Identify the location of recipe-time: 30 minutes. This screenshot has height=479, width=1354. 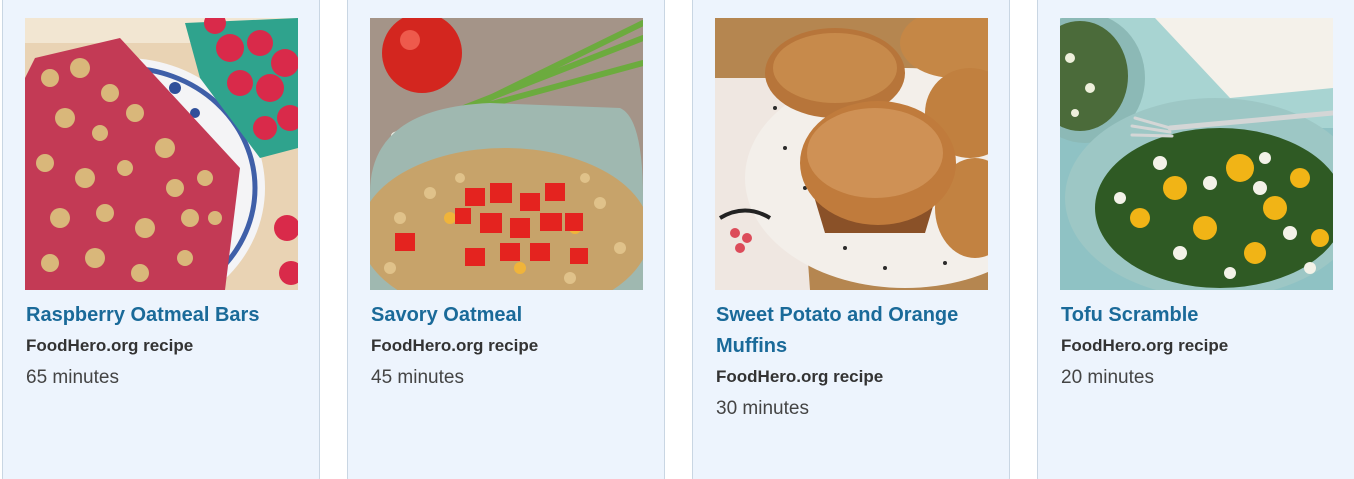
(762, 408).